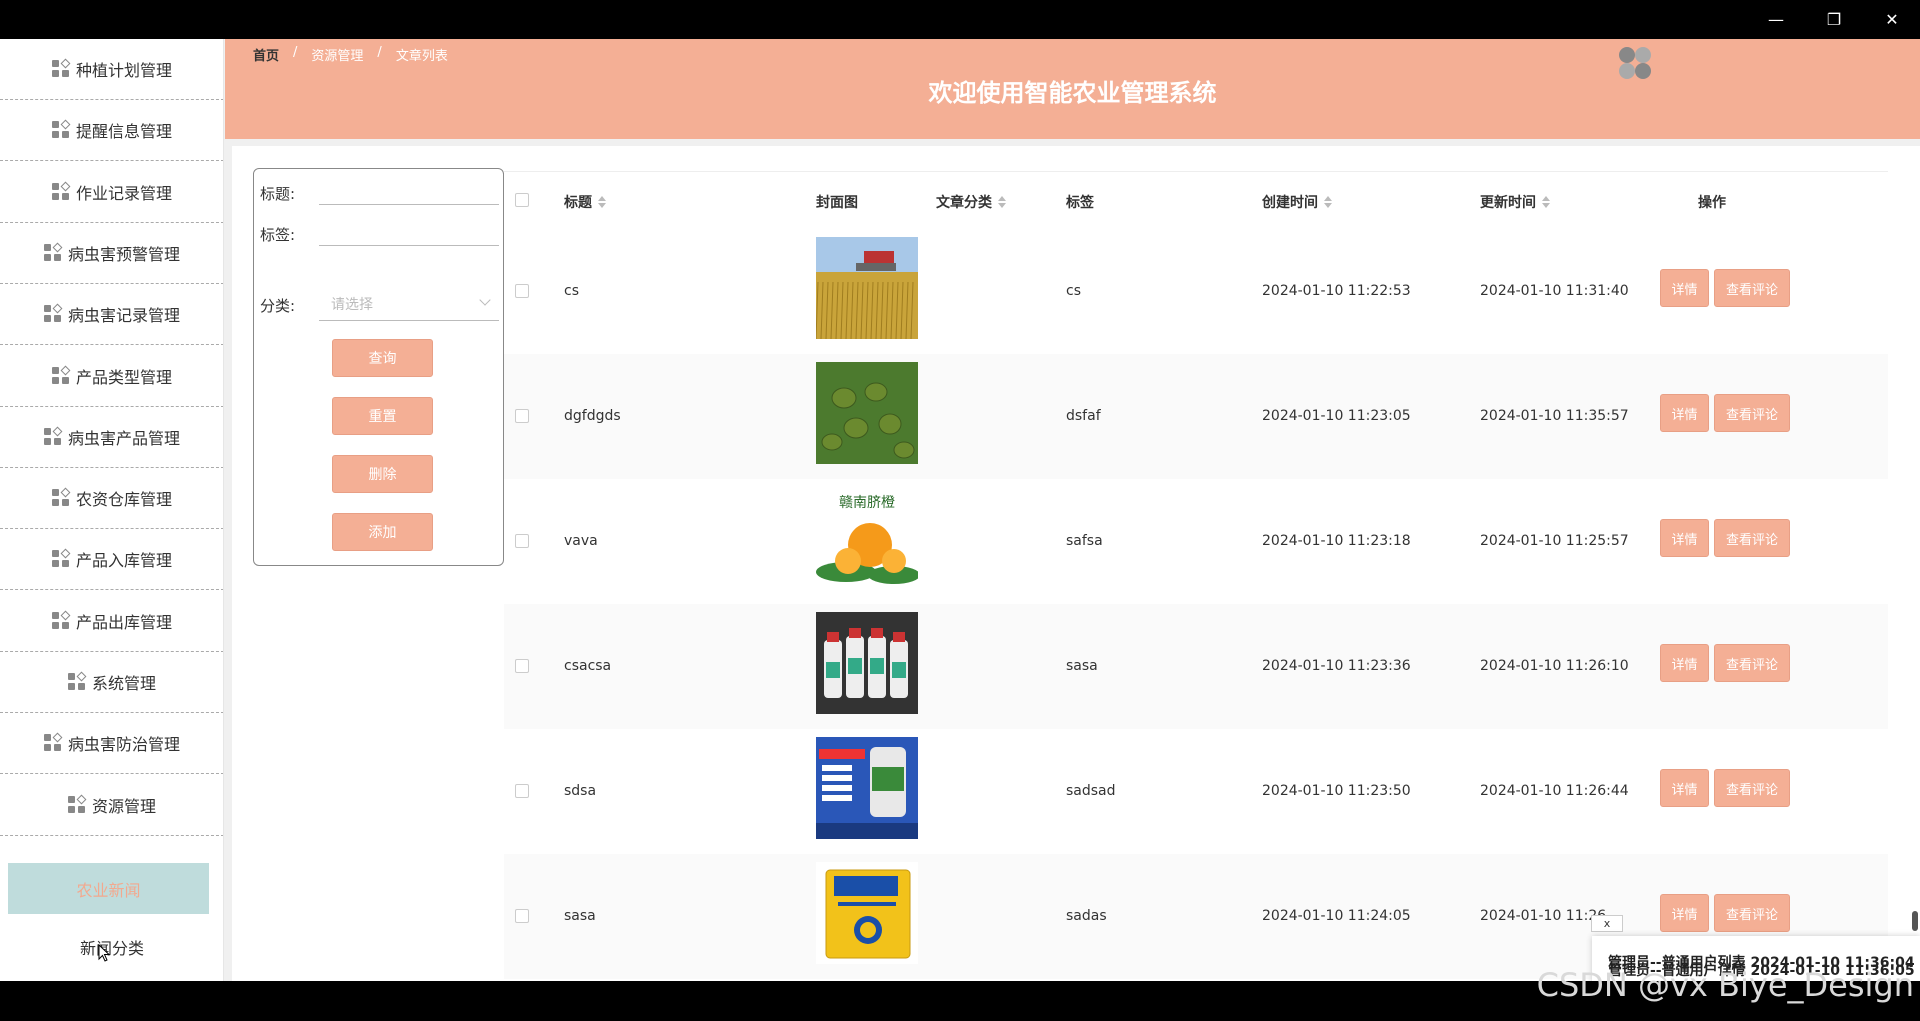 This screenshot has width=1920, height=1021. Describe the element at coordinates (971, 202) in the screenshot. I see `header-category: 文章分类` at that location.